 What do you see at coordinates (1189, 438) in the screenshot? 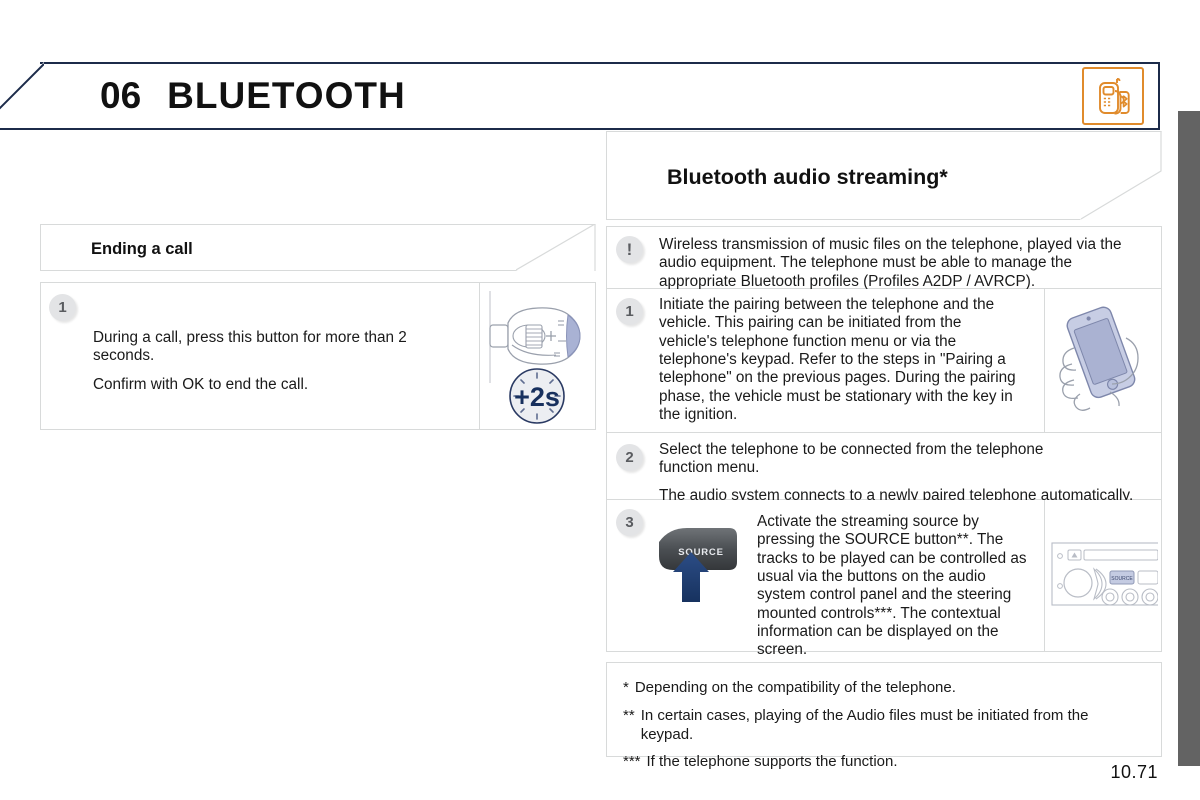
I see `page-edge-bar` at bounding box center [1189, 438].